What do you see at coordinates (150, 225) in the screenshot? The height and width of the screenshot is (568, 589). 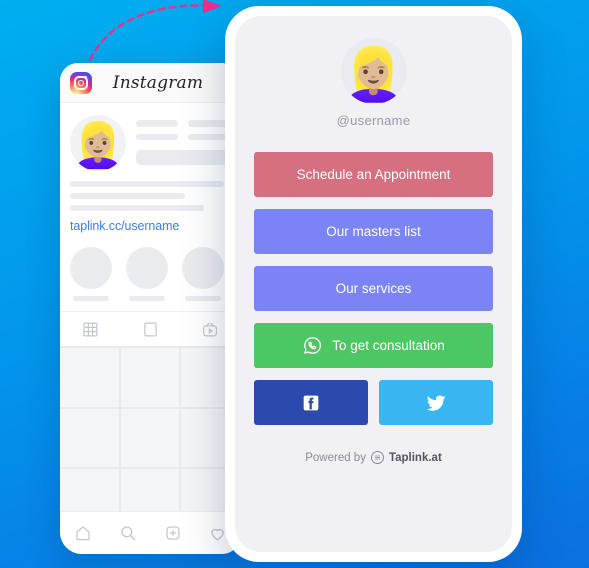 I see `profile-bio-link: taplink.cc/username` at bounding box center [150, 225].